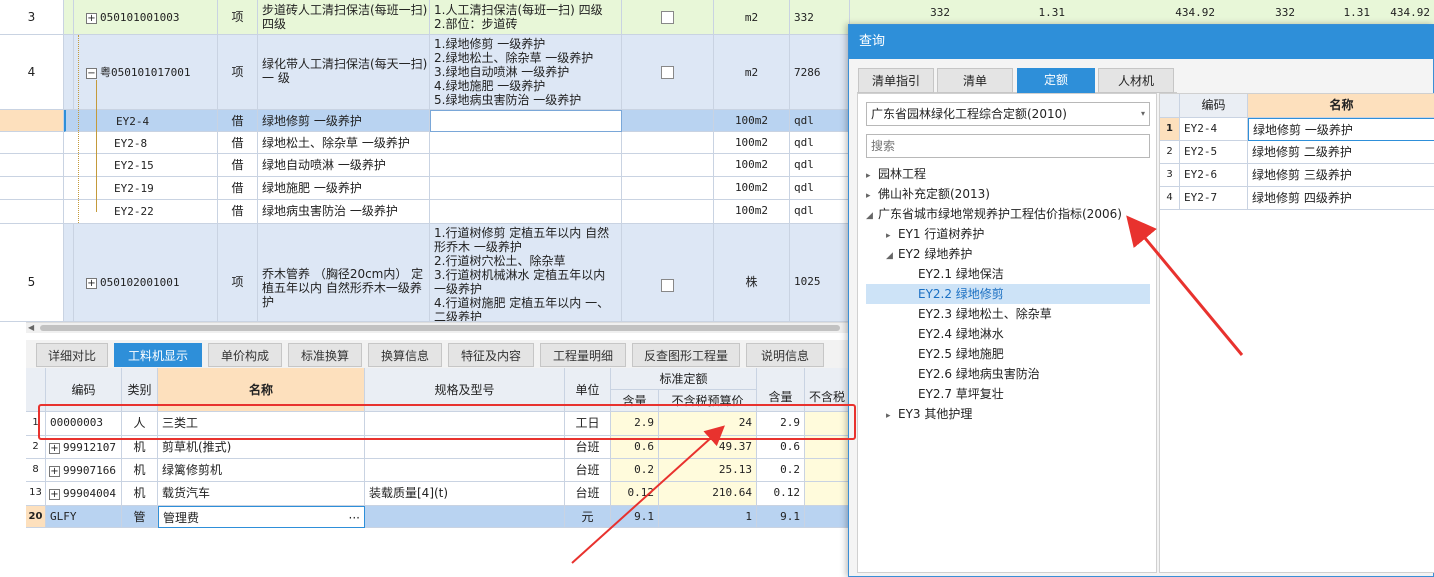 The image size is (1434, 577). Describe the element at coordinates (1185, 285) in the screenshot. I see `annotation-arrow-to-tree` at that location.